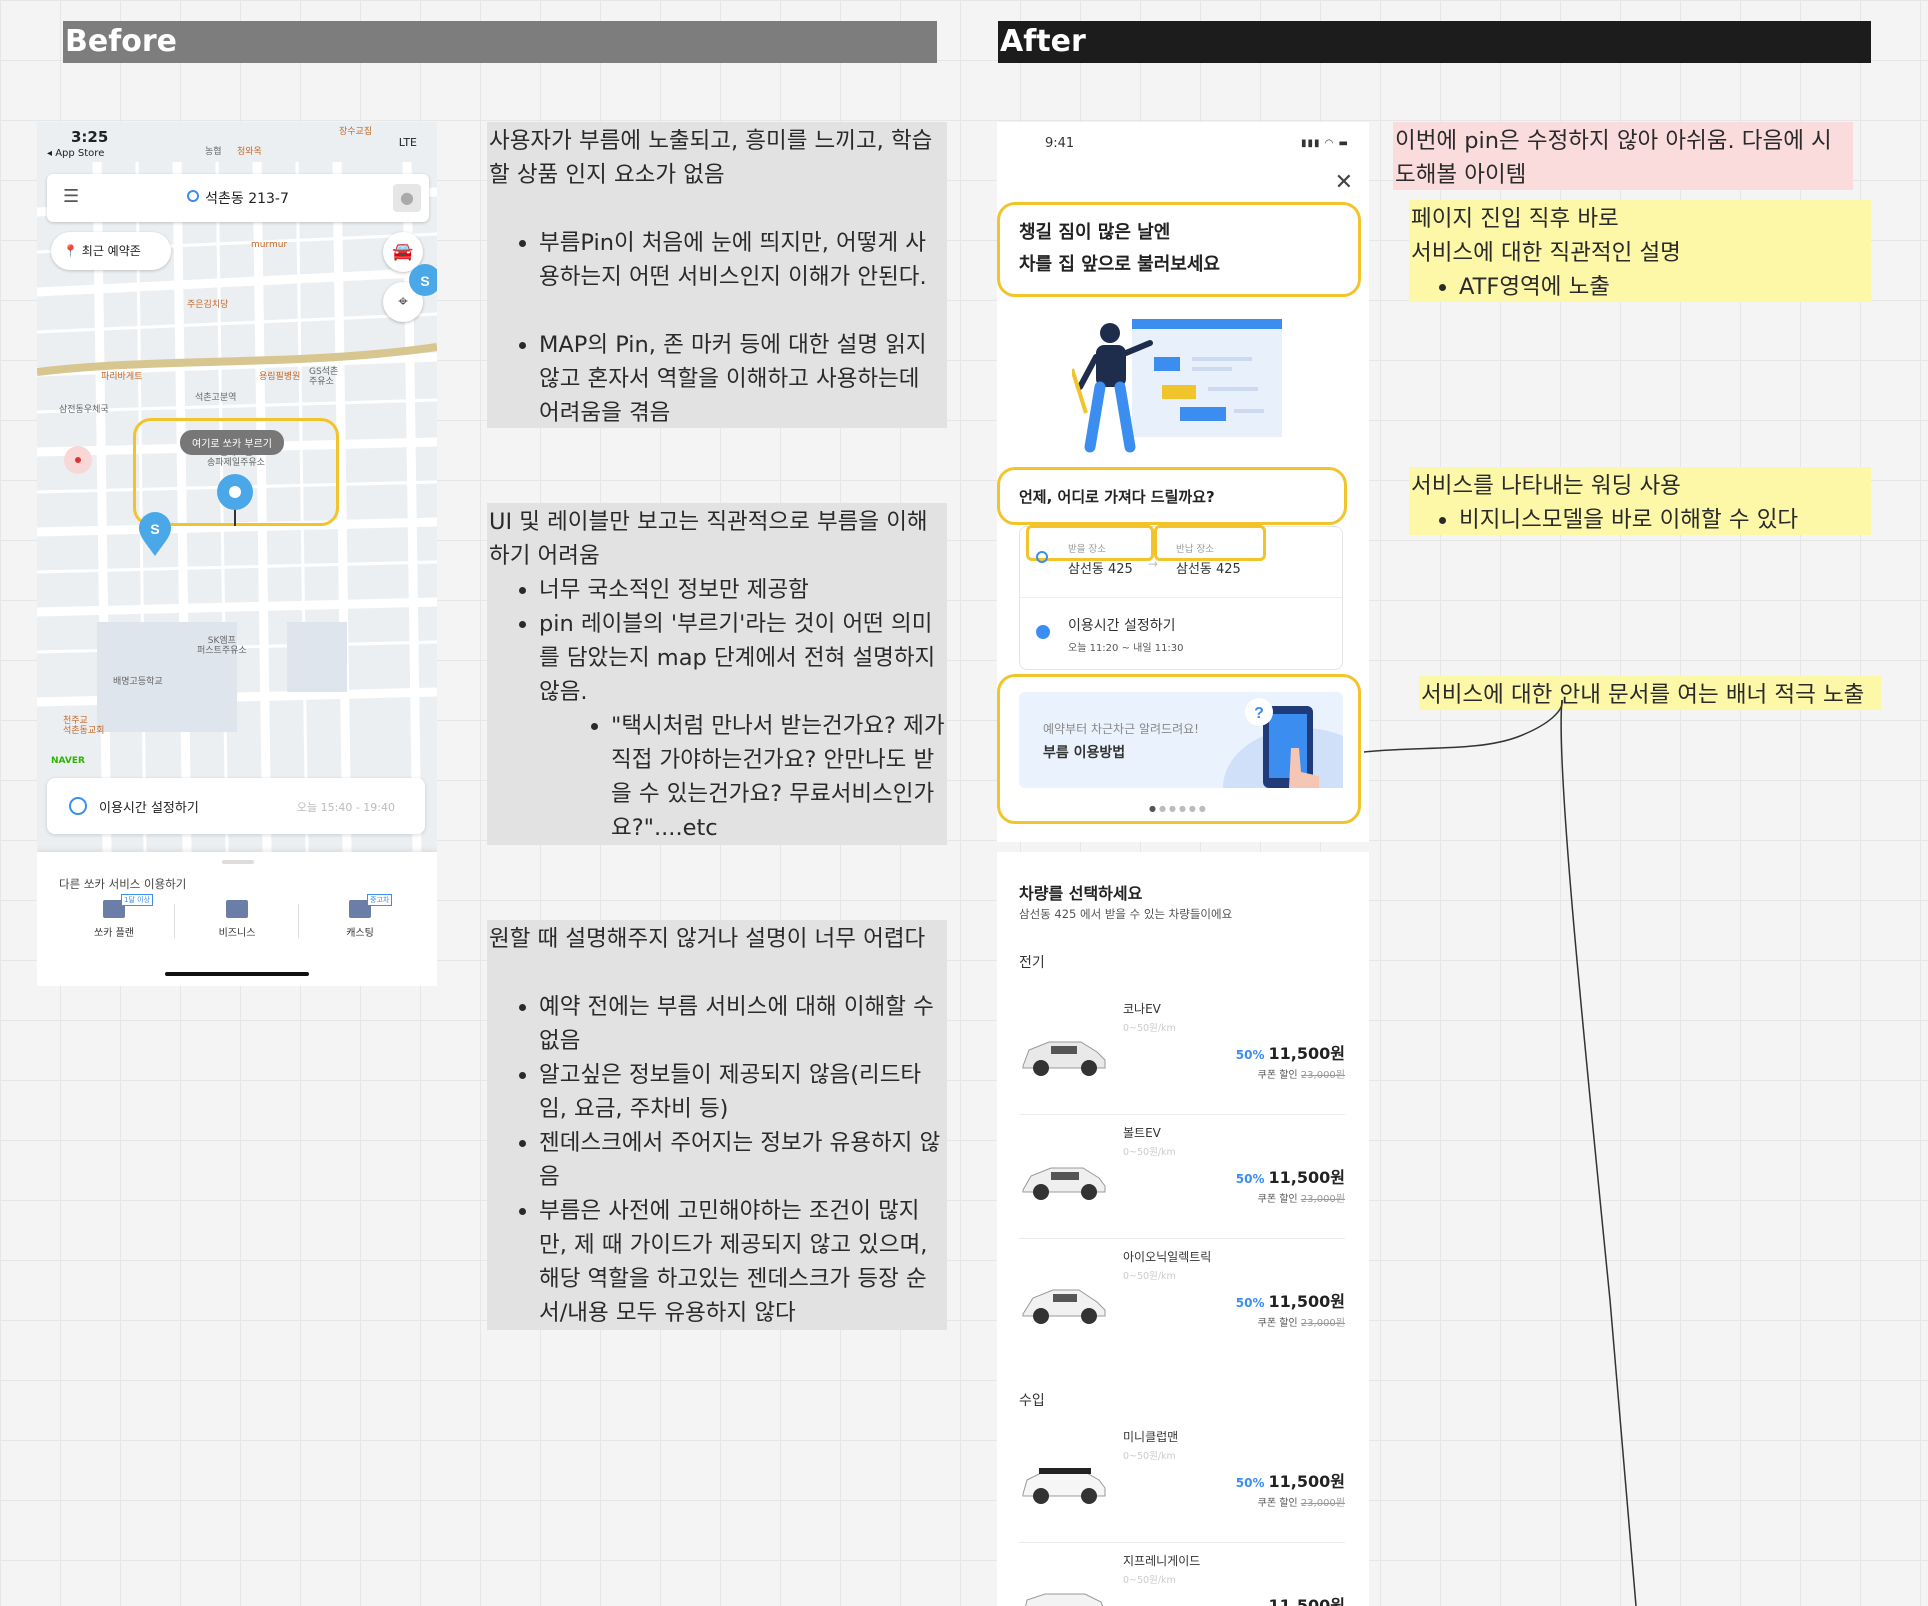 The width and height of the screenshot is (1928, 1606). Describe the element at coordinates (1179, 808) in the screenshot. I see `banner-pagination: ●●●●●●` at that location.